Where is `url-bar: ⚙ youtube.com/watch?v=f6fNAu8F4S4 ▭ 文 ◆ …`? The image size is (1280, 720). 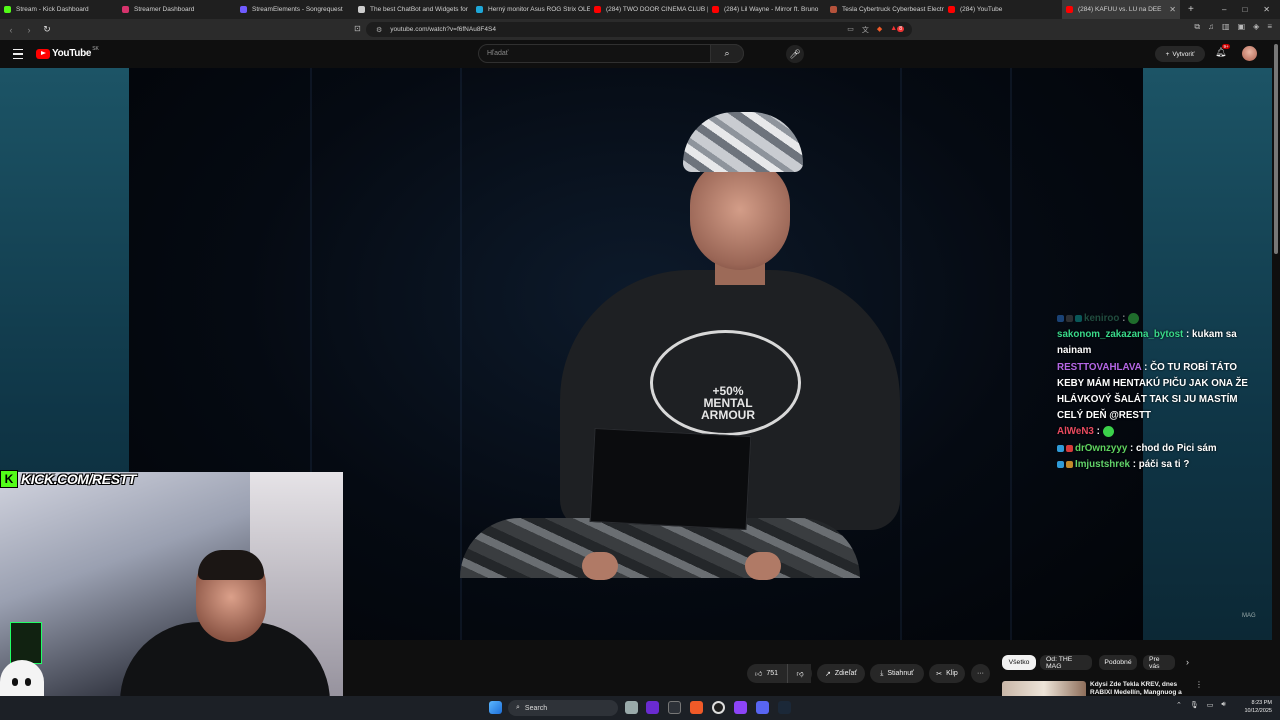
url-bar: ⚙ youtube.com/watch?v=f6fNAu8F4S4 ▭ 文 ◆ … is located at coordinates (639, 29).